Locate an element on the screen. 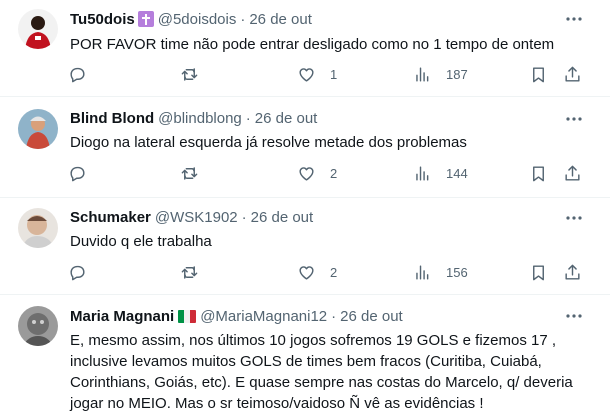  like-count: 1 is located at coordinates (334, 74).